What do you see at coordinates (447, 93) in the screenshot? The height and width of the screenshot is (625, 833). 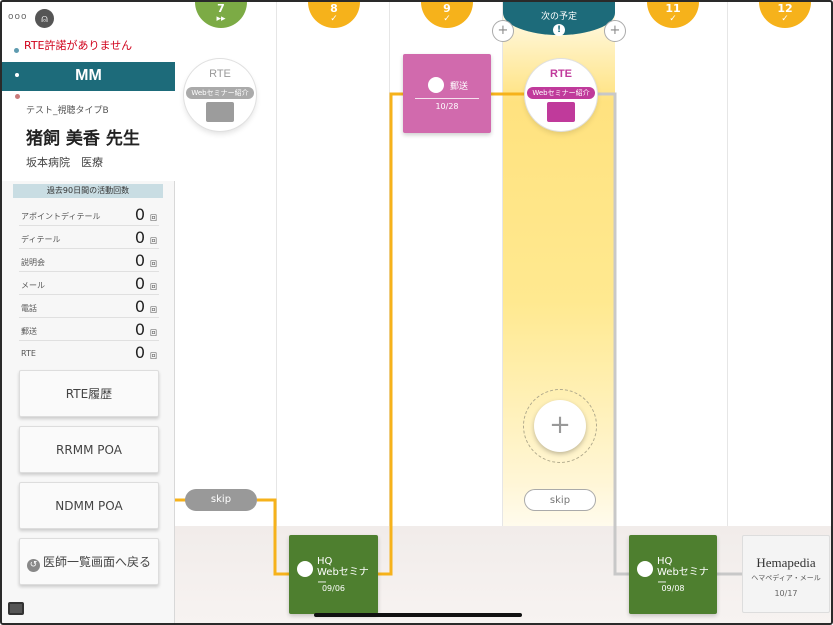 I see `mail-card: 郵送 10/28` at bounding box center [447, 93].